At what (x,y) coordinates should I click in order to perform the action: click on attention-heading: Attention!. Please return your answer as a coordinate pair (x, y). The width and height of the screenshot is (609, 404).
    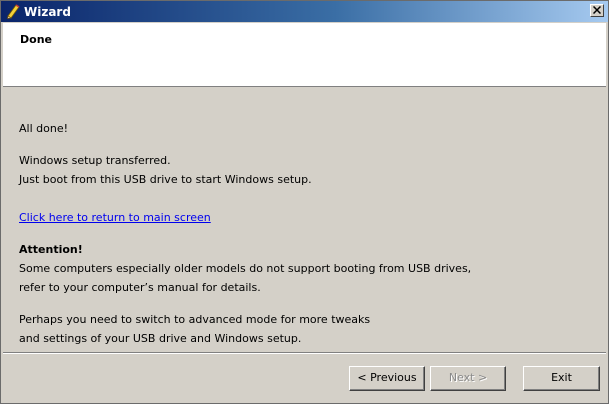
    Looking at the image, I should click on (51, 249).